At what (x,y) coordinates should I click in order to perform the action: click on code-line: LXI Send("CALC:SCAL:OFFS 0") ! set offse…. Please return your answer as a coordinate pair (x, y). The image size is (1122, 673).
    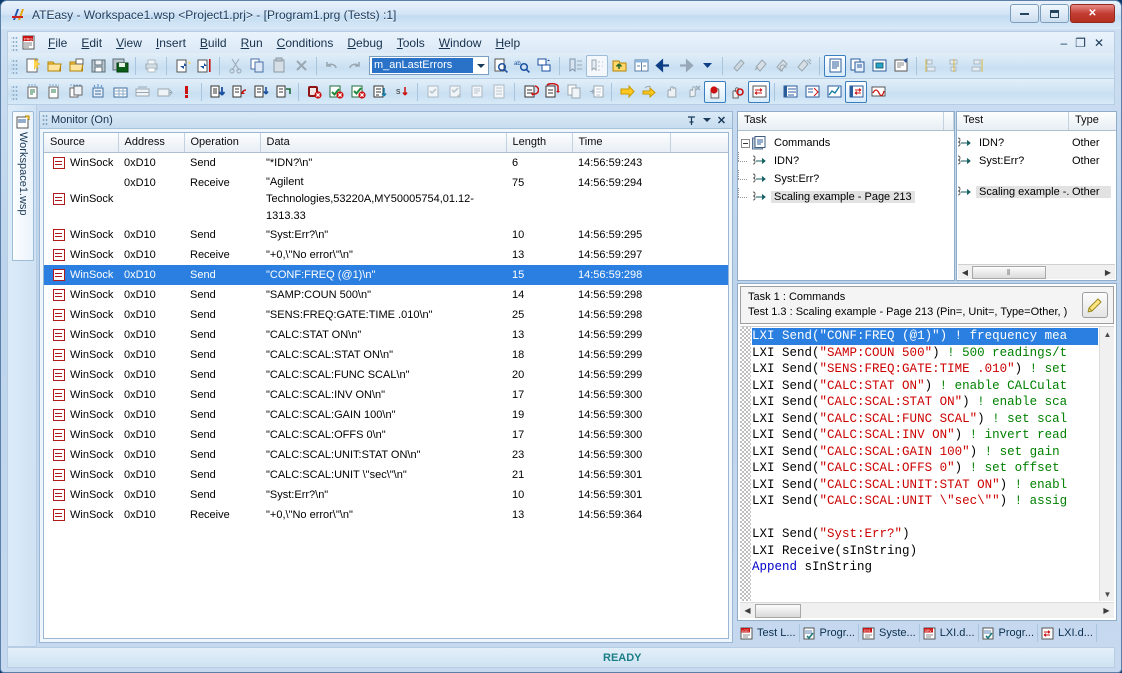
    Looking at the image, I should click on (925, 468).